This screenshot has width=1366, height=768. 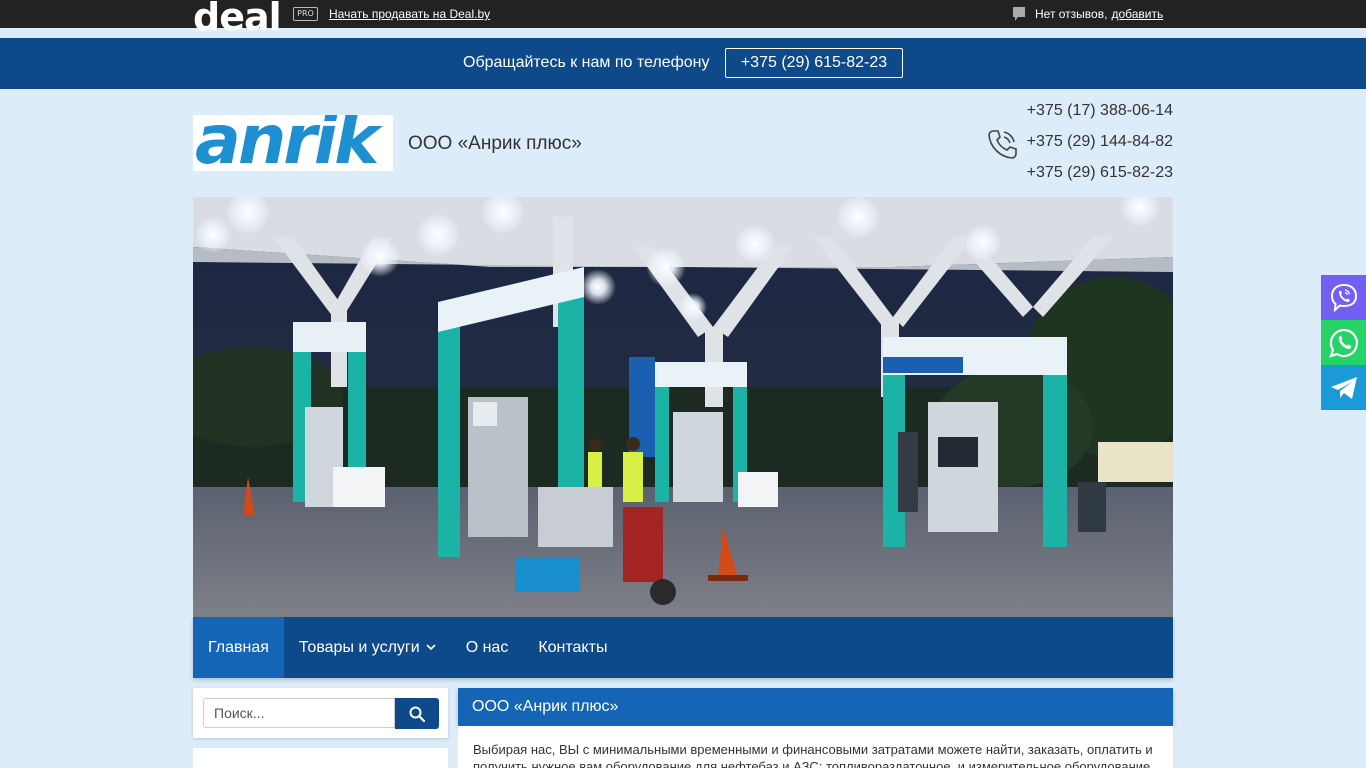 I want to click on start-selling-link: Начать продавать на Deal.by, so click(x=409, y=14).